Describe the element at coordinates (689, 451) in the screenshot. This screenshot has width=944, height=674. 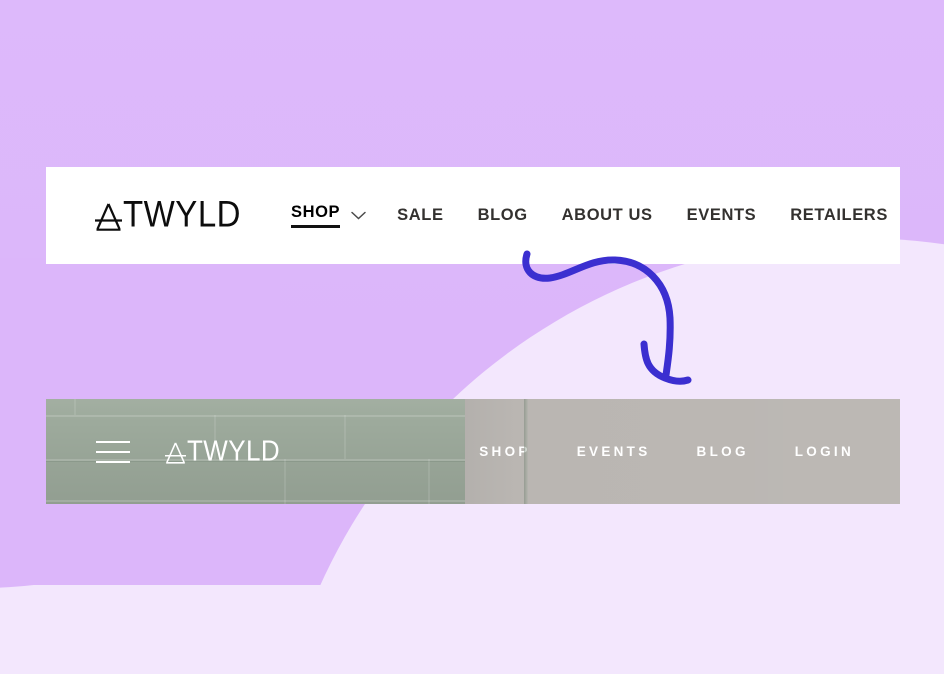
I see `mobile-nav-links: SHOP EVENTS BLOG LOGIN` at that location.